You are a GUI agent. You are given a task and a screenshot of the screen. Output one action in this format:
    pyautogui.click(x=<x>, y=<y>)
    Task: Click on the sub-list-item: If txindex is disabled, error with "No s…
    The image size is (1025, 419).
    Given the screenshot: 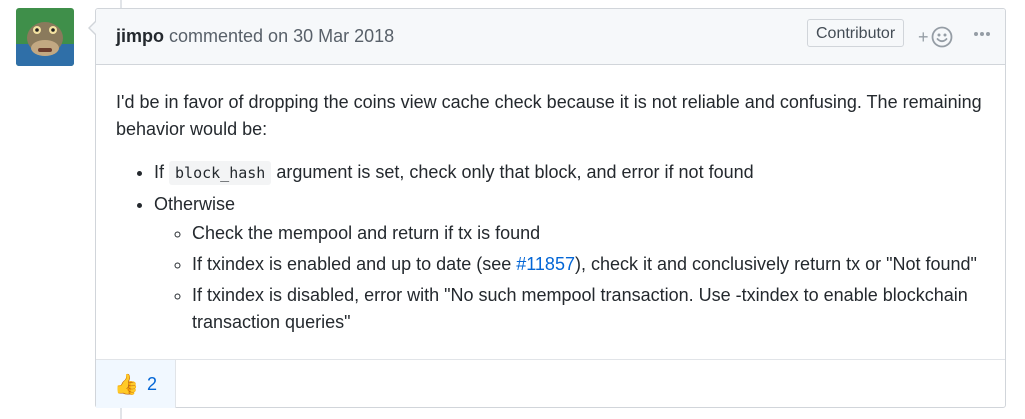 What is the action you would take?
    pyautogui.click(x=588, y=309)
    